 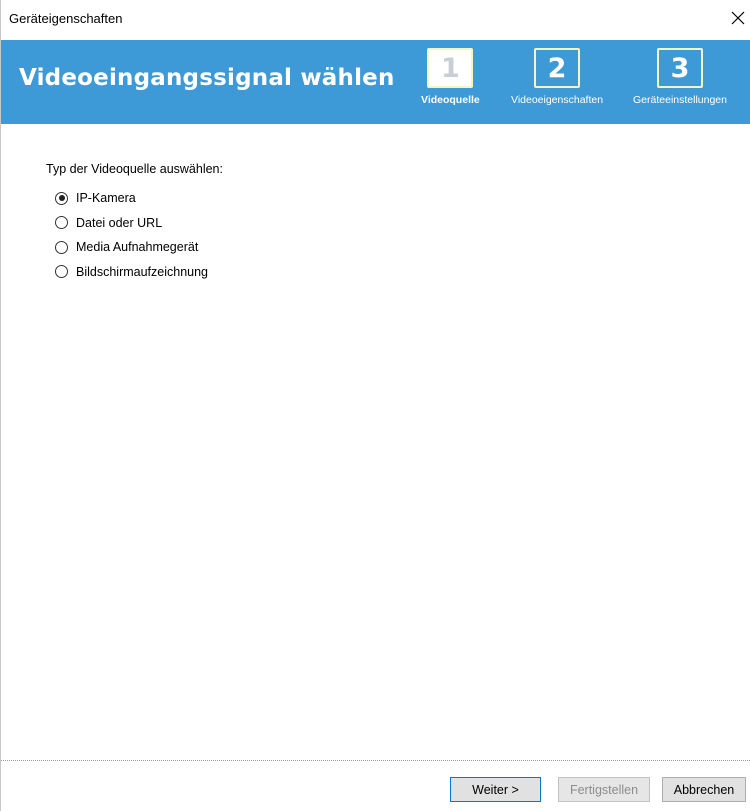 I want to click on wizard-step-1: 1 Videoquelle, so click(x=450, y=77).